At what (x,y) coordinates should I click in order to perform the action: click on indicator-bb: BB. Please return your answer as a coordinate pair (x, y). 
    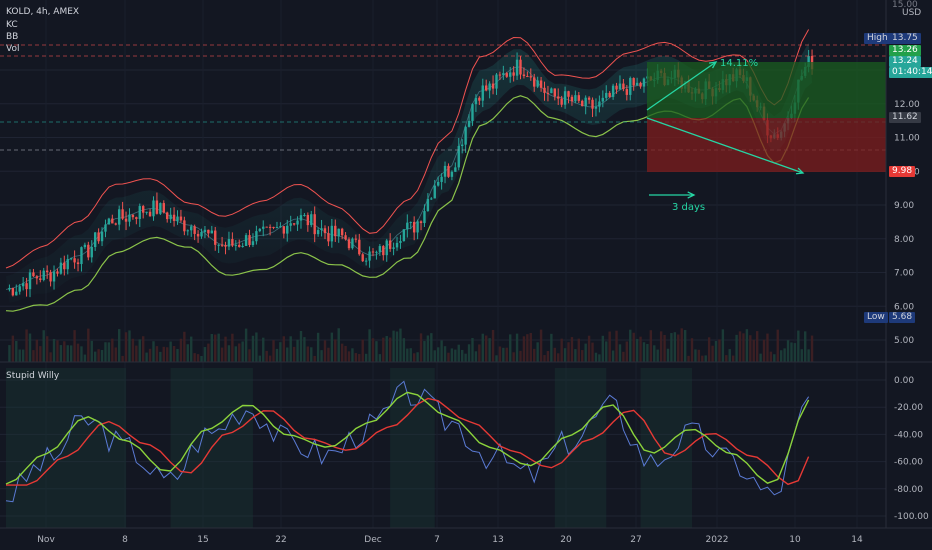
    Looking at the image, I should click on (12, 37).